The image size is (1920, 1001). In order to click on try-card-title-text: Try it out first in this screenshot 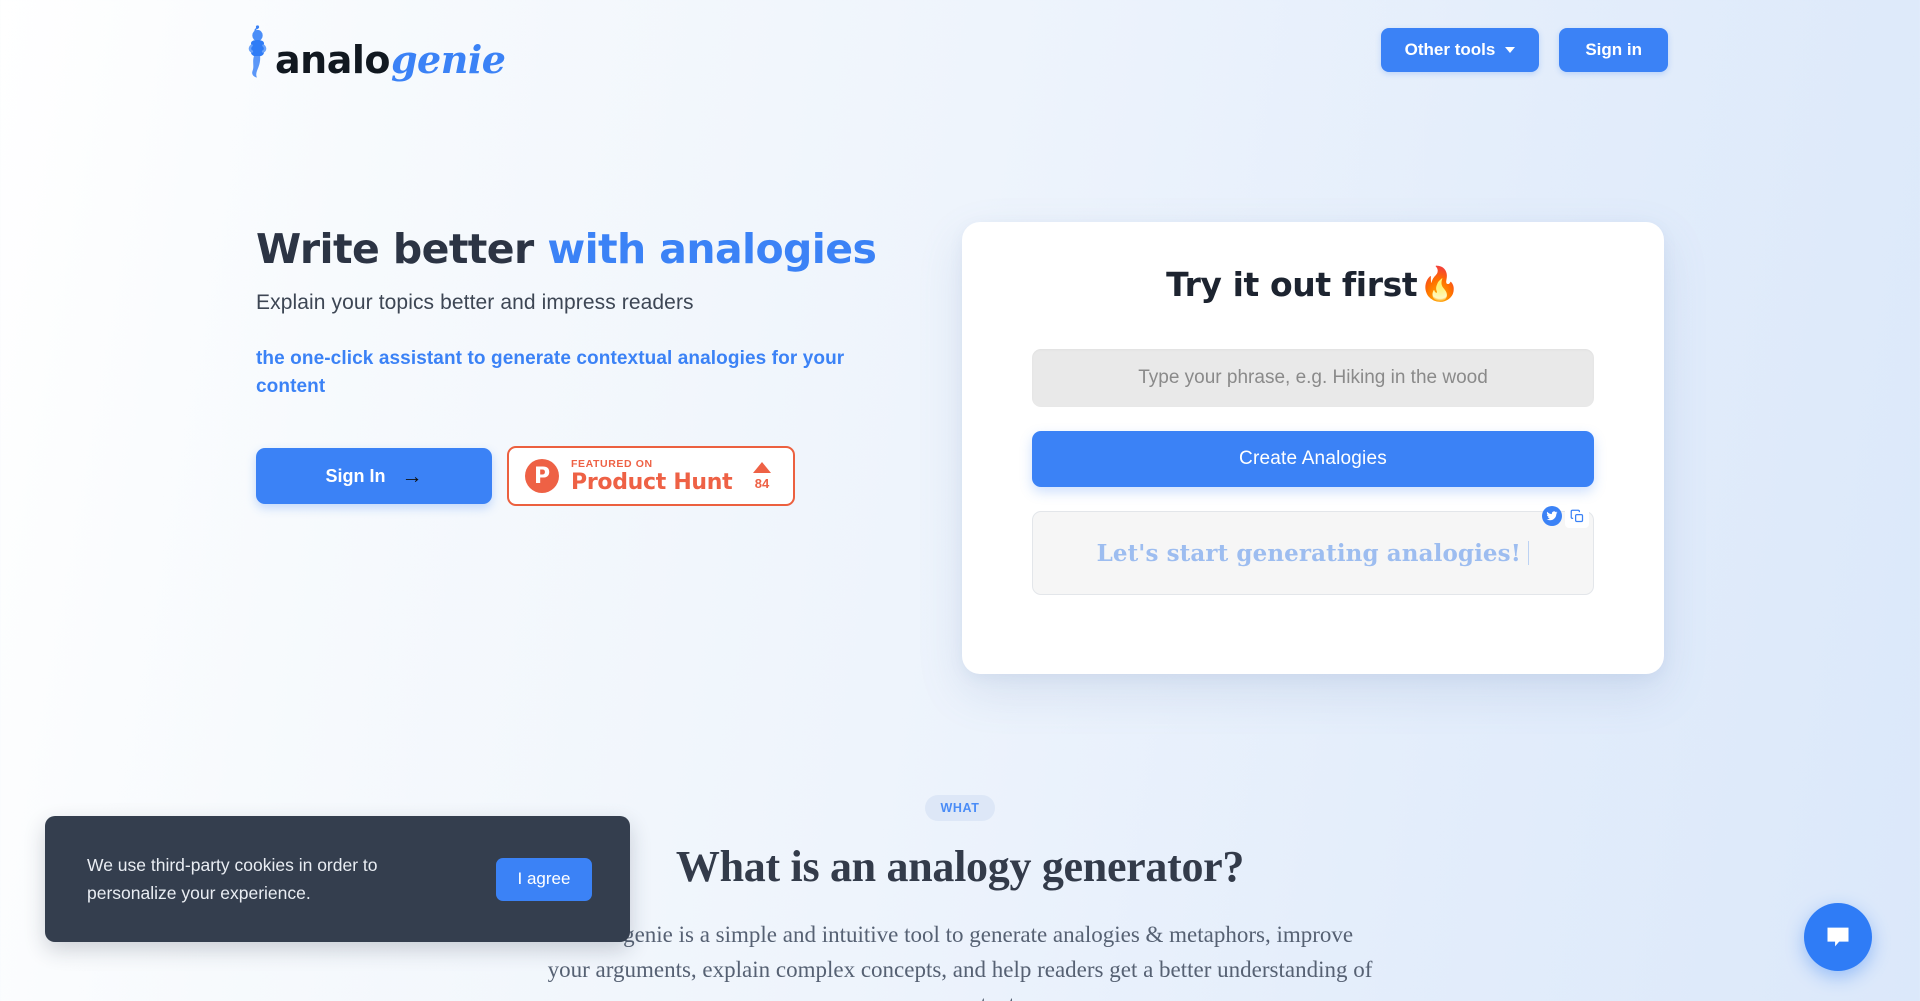, I will do `click(1292, 284)`.